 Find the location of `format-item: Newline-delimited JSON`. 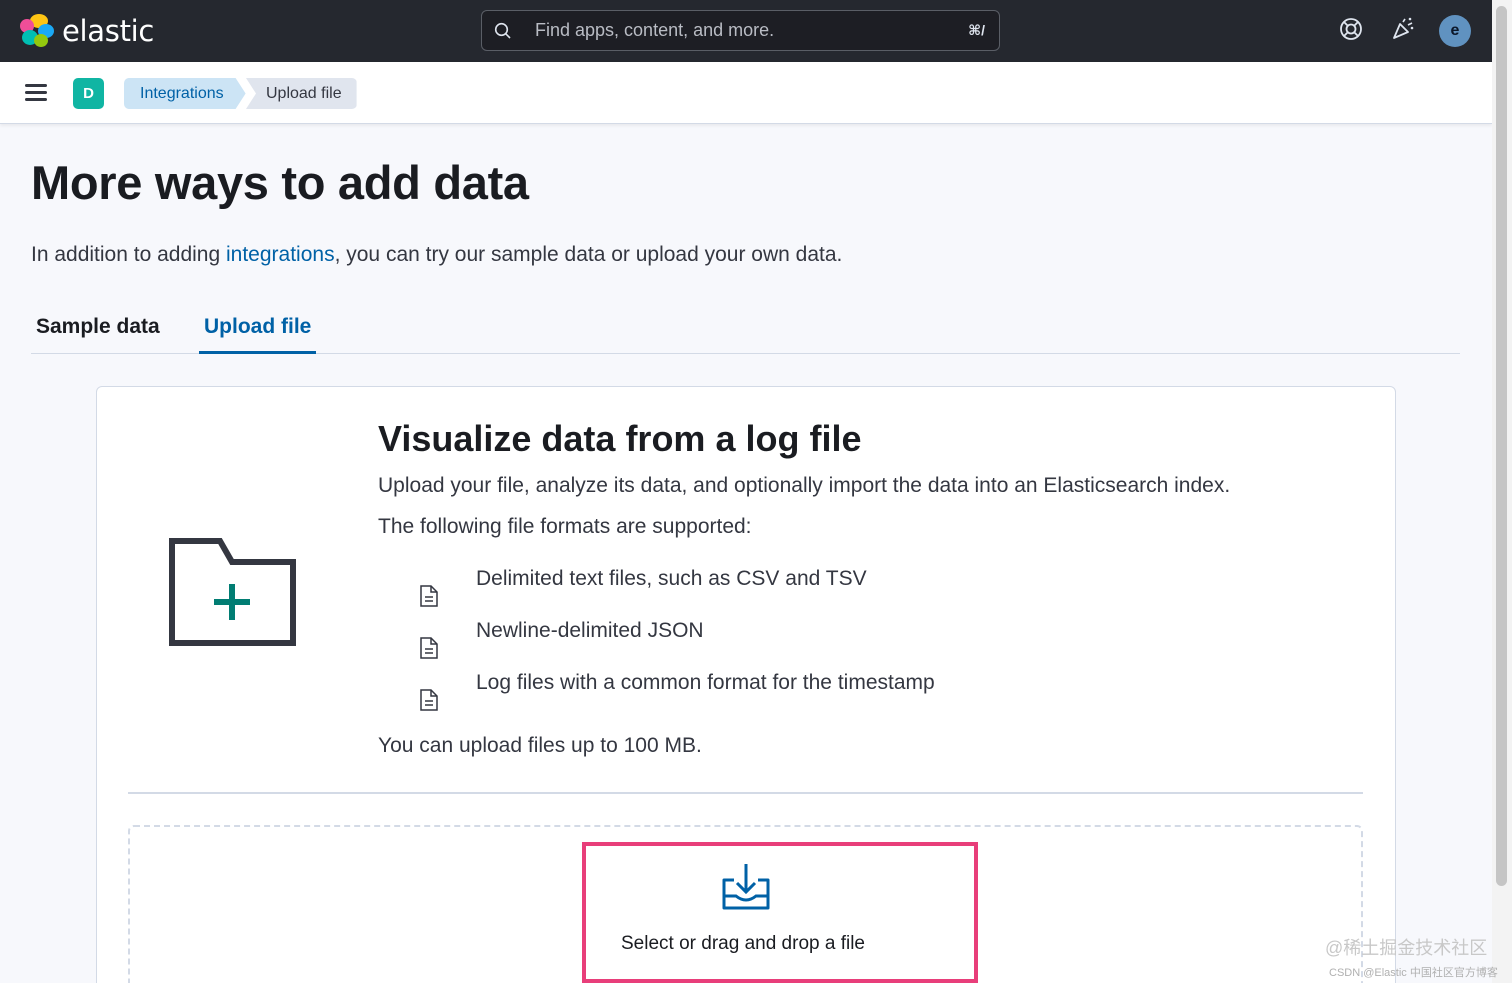

format-item: Newline-delimited JSON is located at coordinates (590, 630).